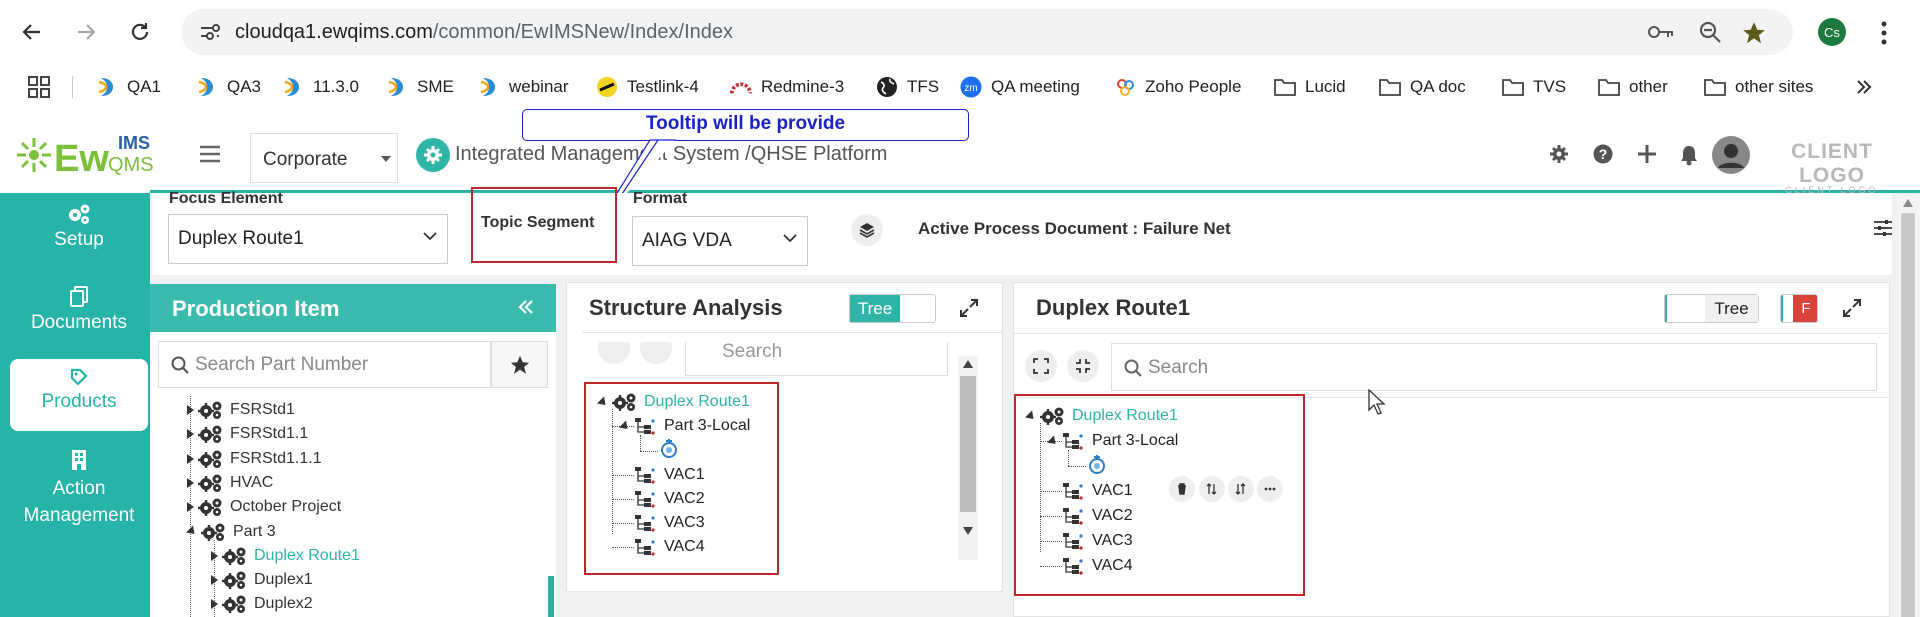 The width and height of the screenshot is (1920, 617). I want to click on duplex-search-input: Search, so click(1494, 367).